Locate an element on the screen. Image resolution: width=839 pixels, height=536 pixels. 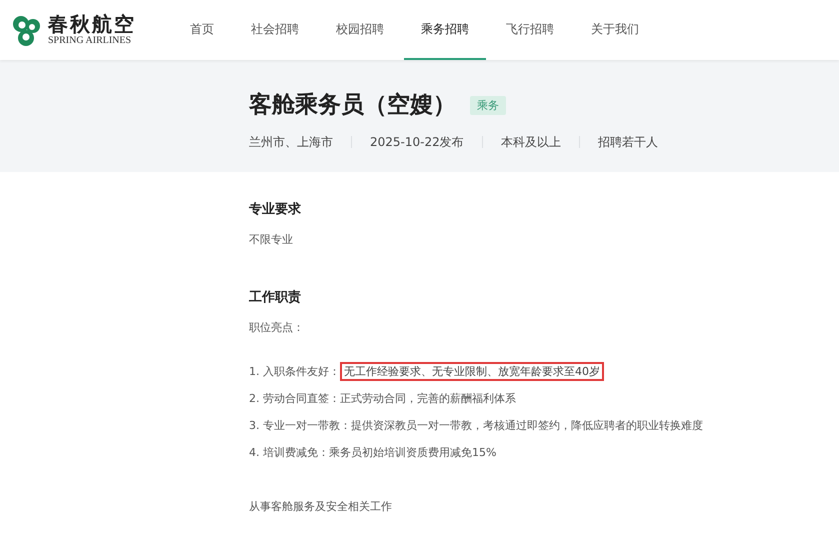
list-item-label: 3. 专业一对一带教： is located at coordinates (300, 425).